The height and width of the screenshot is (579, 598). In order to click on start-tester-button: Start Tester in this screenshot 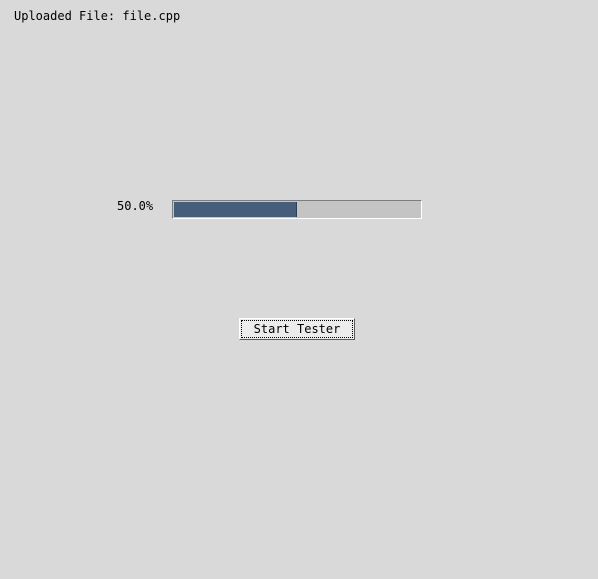, I will do `click(297, 329)`.